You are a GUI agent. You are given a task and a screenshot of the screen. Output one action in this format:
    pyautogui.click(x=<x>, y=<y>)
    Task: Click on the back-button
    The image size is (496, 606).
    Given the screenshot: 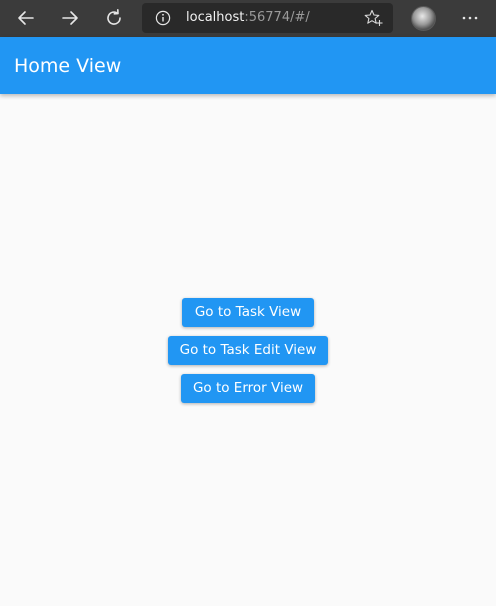 What is the action you would take?
    pyautogui.click(x=26, y=18)
    